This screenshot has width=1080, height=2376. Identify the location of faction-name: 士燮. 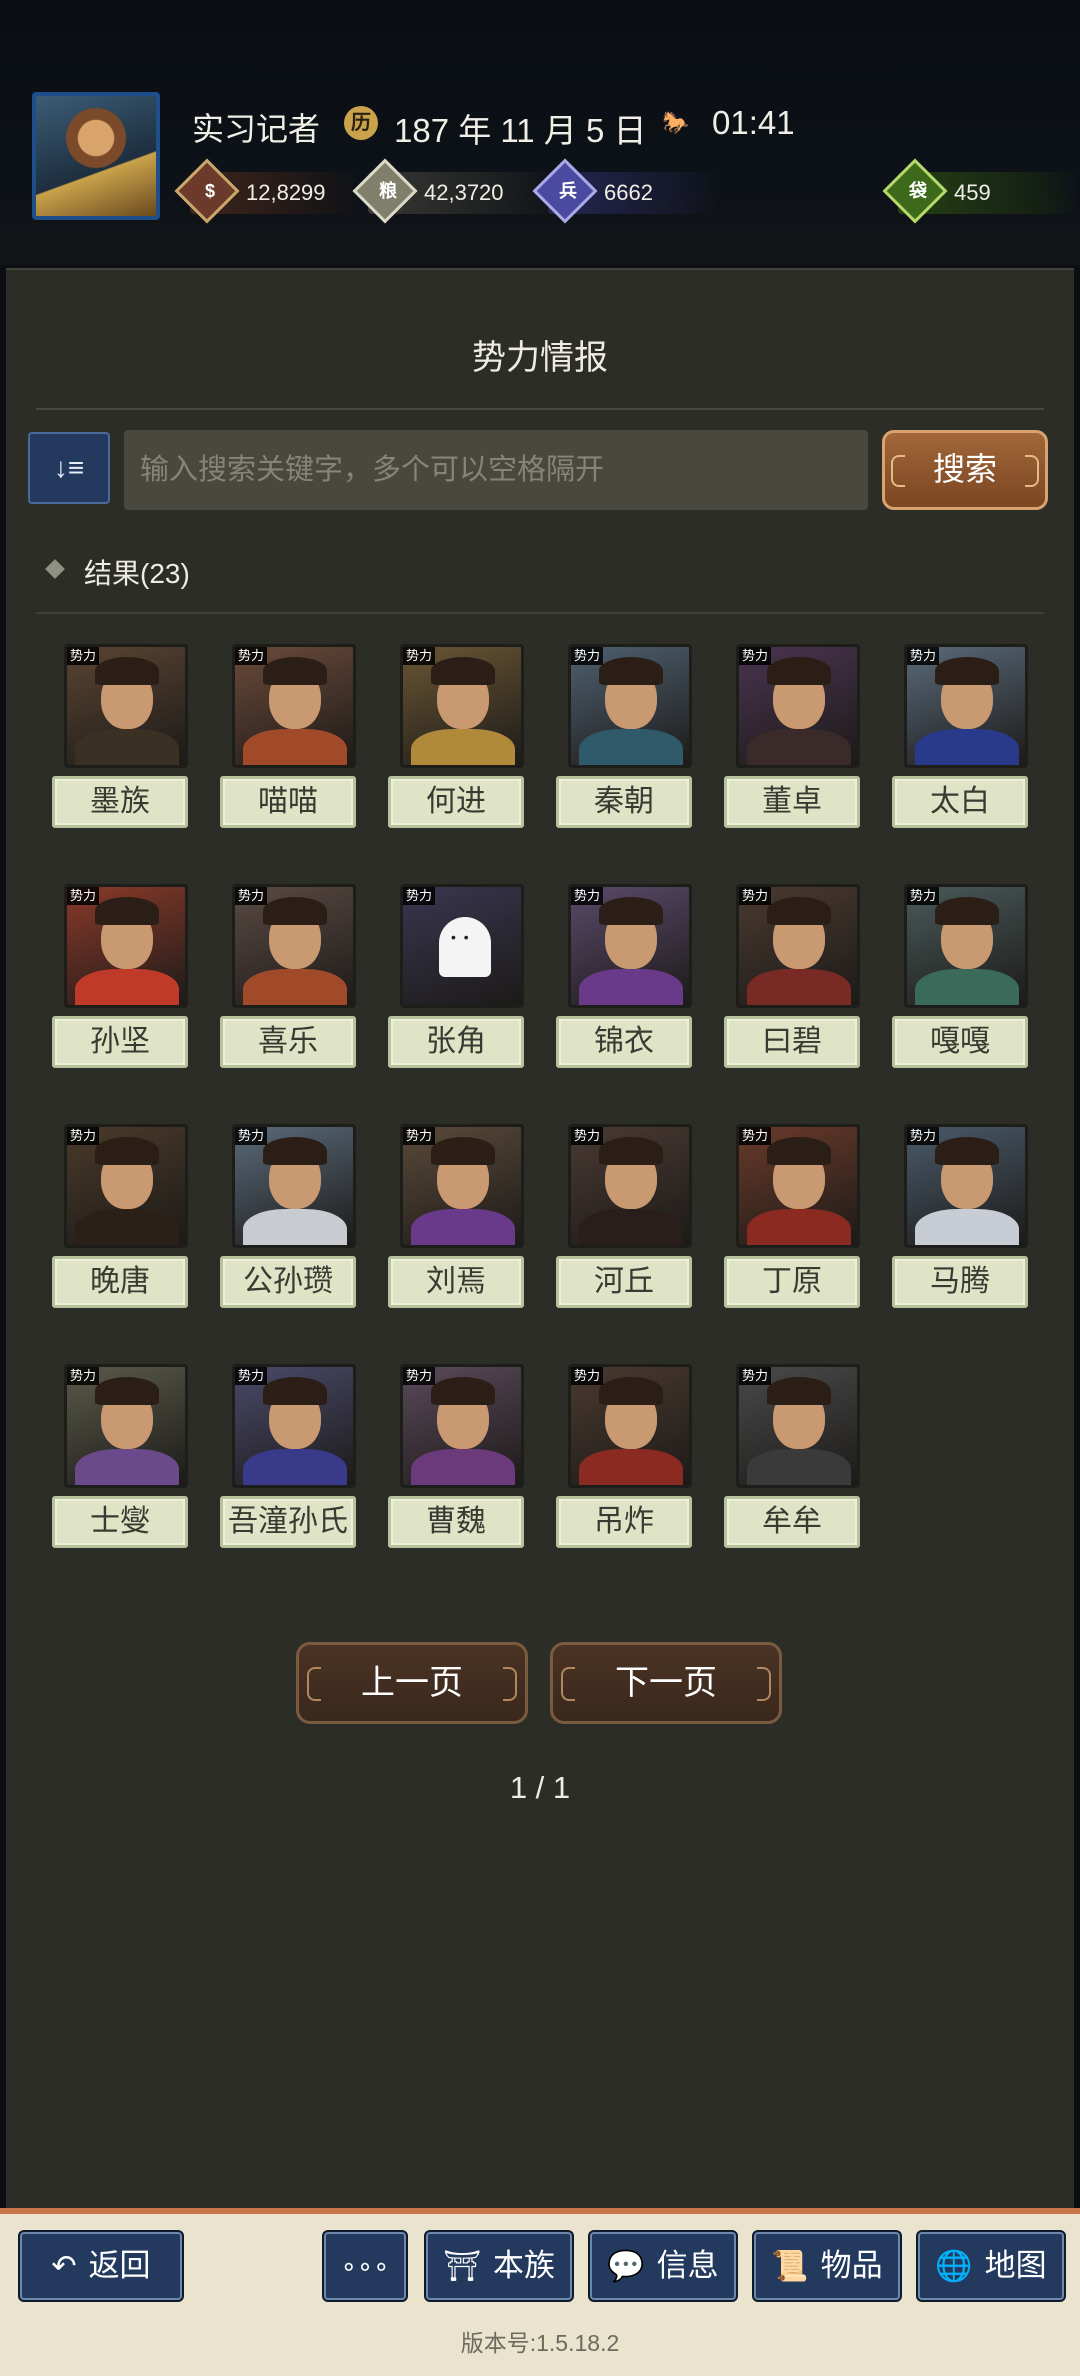
(120, 1522).